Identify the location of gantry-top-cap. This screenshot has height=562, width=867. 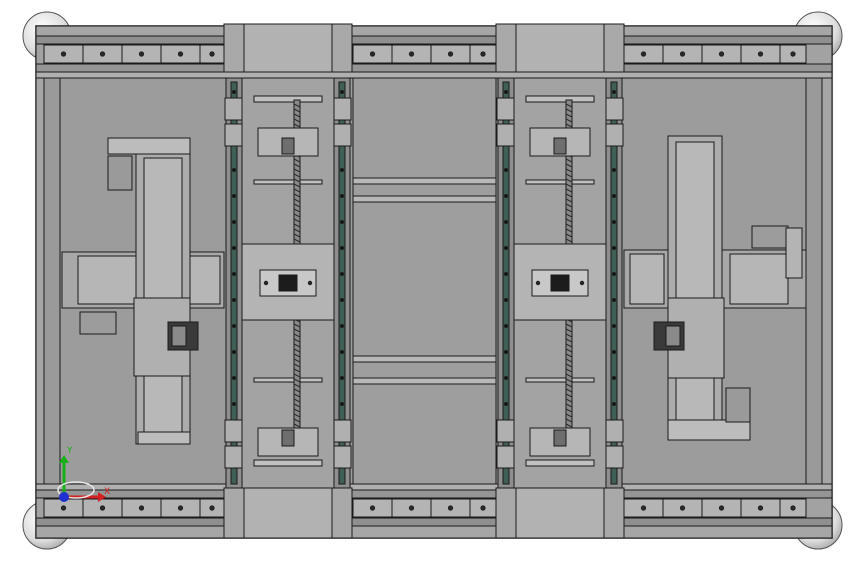
(288, 48).